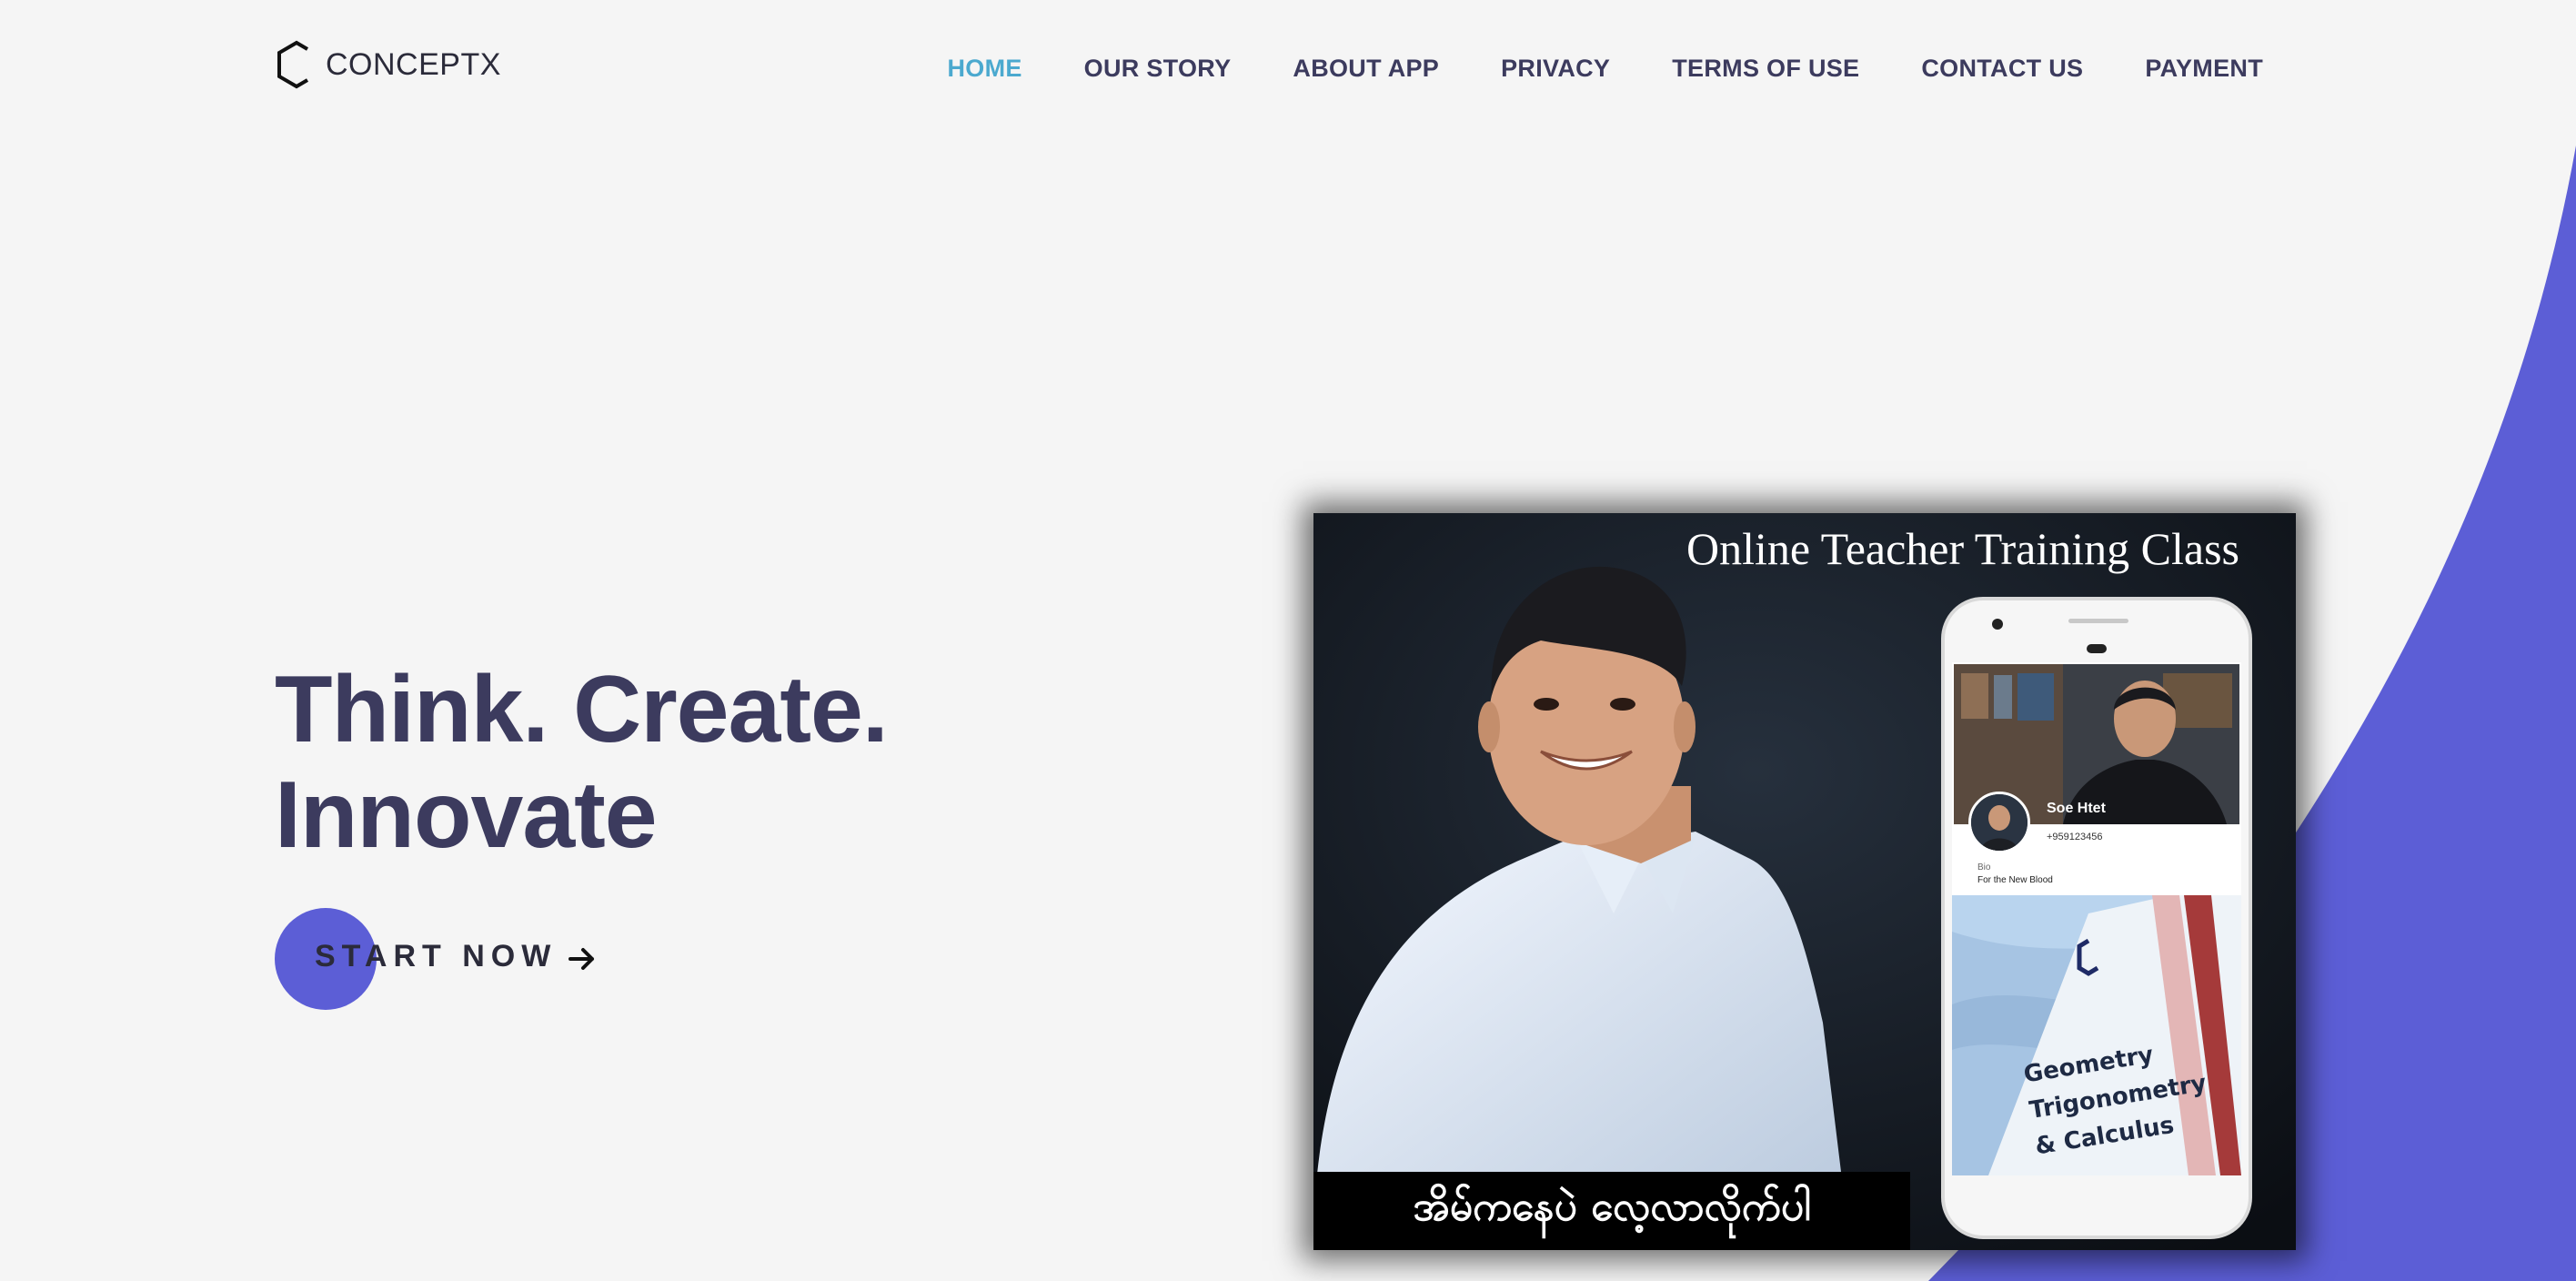 This screenshot has width=2576, height=1281. I want to click on hero-section: Think. Create. Innovate START NOW, so click(582, 833).